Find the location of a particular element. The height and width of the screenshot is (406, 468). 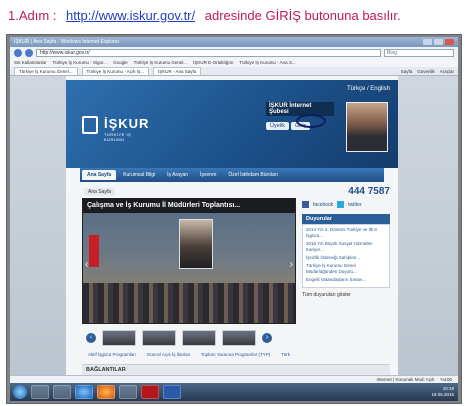

status-text: Internet | Korumalı Mod: Açık is located at coordinates (405, 379).